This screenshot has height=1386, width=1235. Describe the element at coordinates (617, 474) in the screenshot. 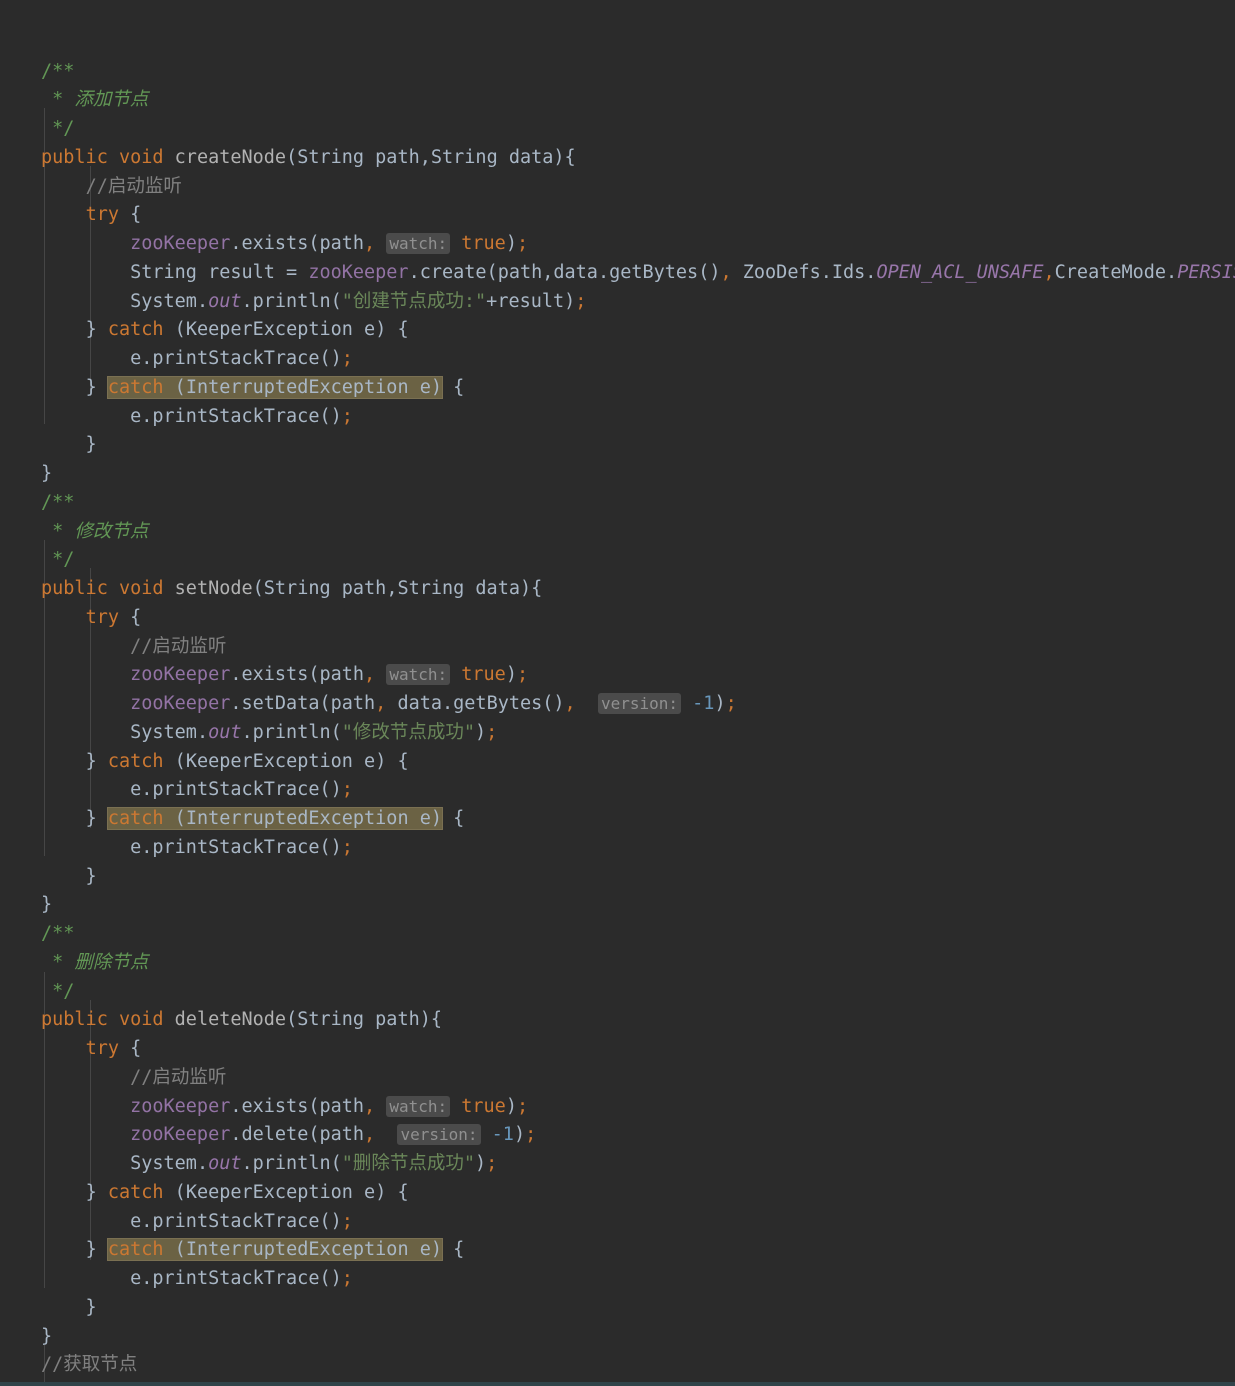

I see `code-line-15: }` at that location.